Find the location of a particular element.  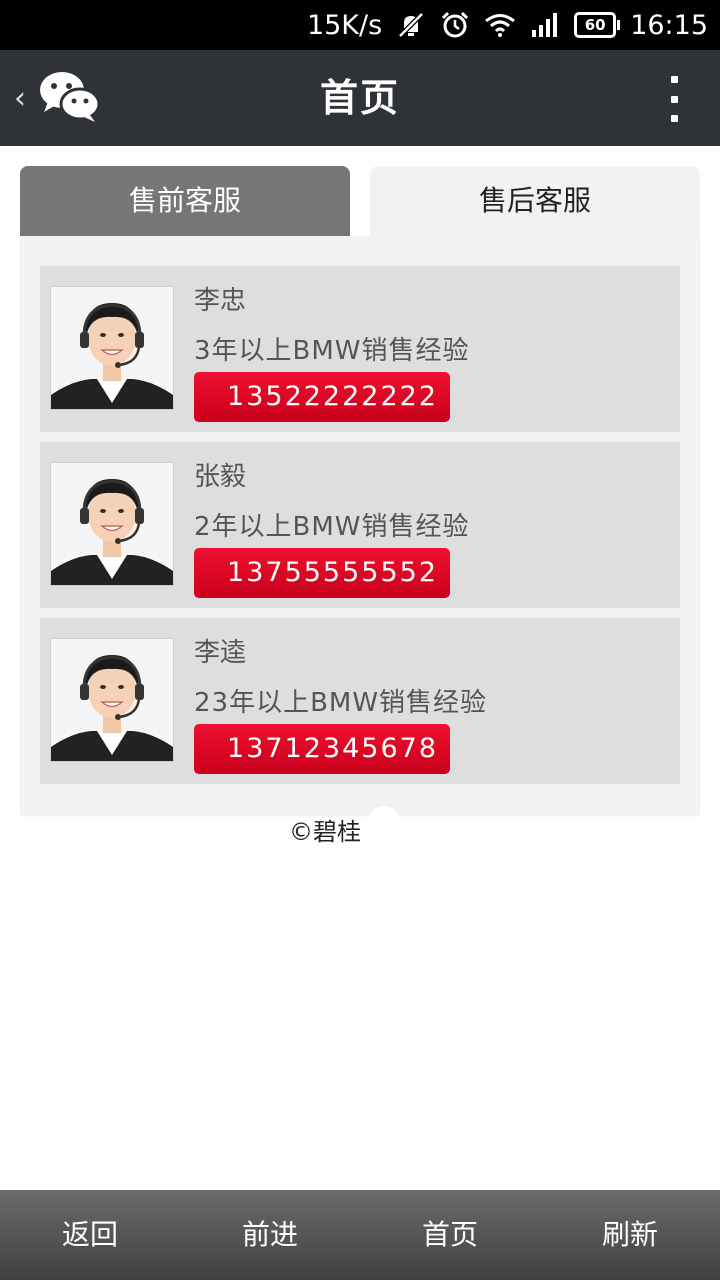

agent-name: 李忠 is located at coordinates (220, 301).